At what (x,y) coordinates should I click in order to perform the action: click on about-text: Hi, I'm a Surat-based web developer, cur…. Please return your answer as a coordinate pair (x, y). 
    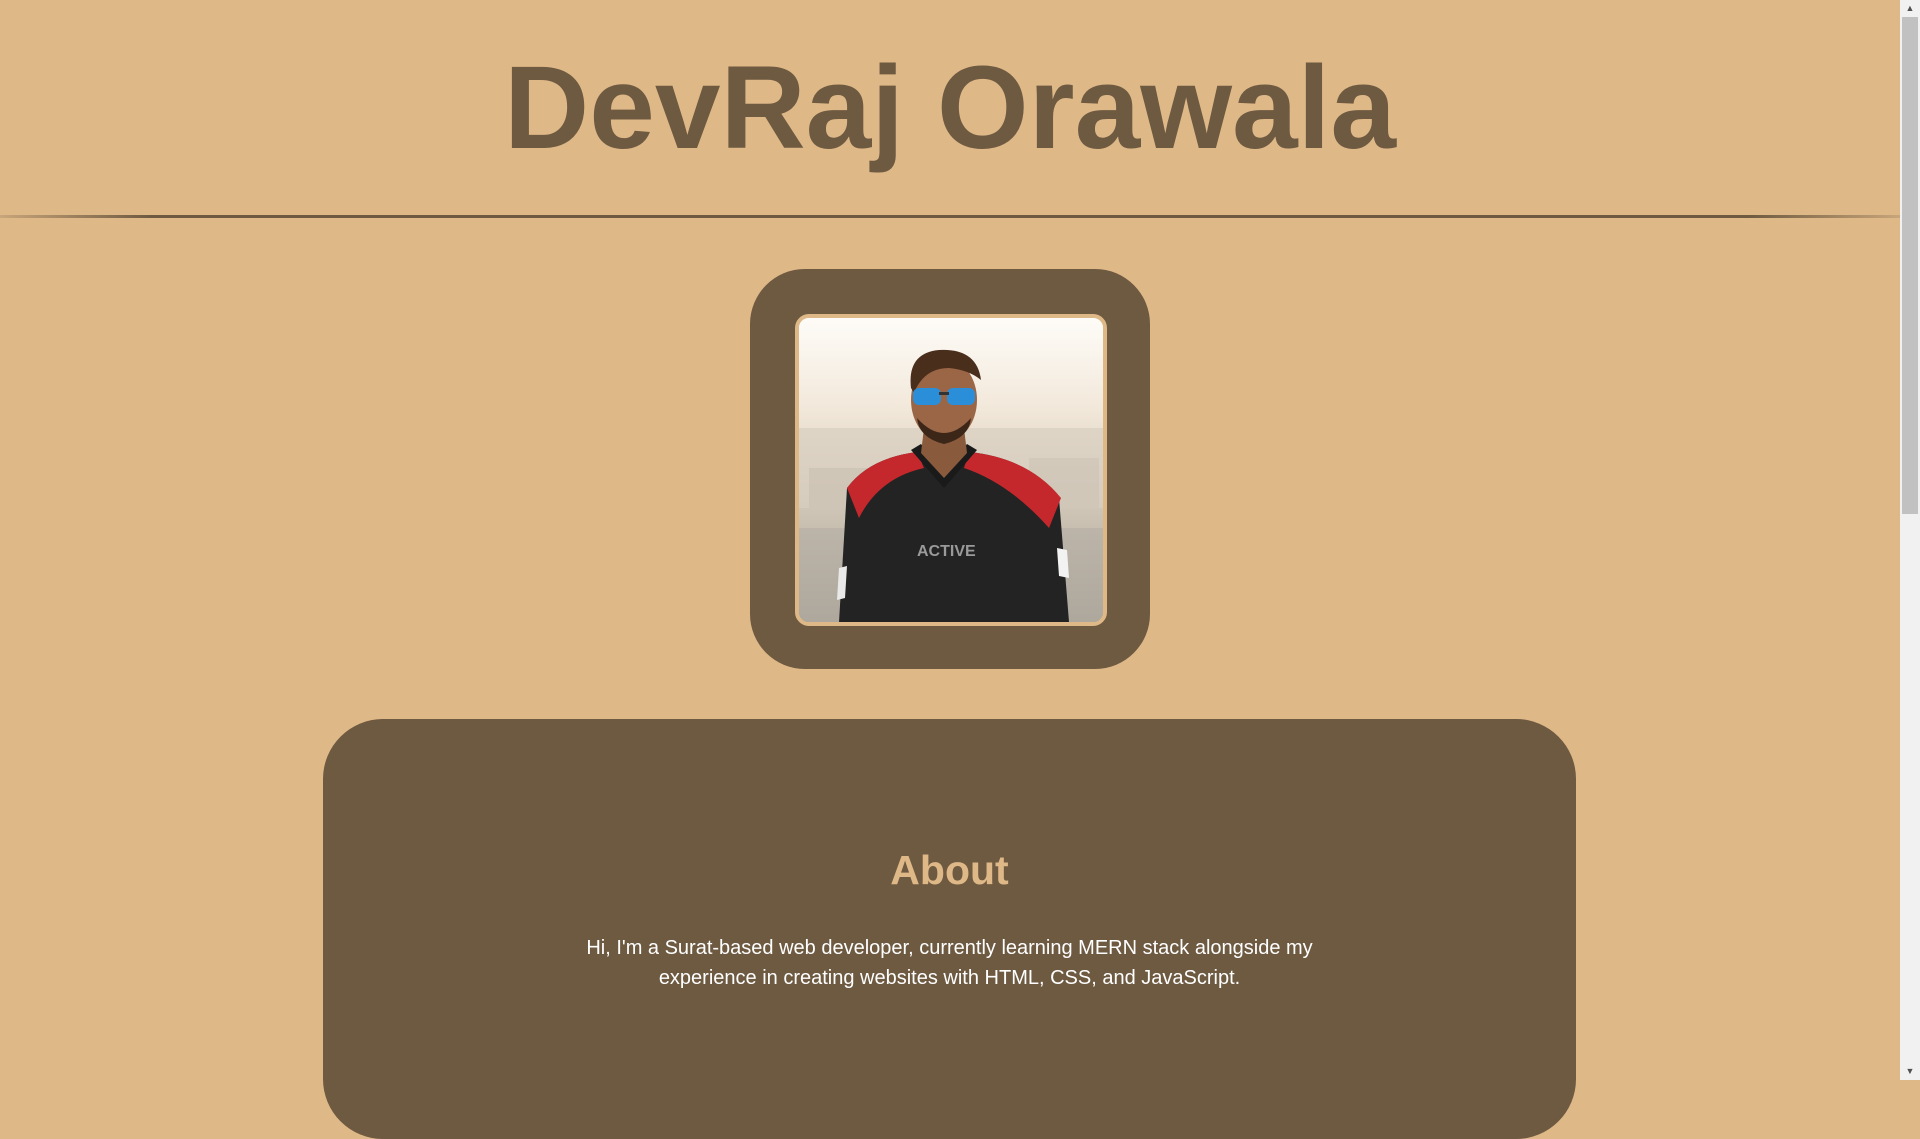
    Looking at the image, I should click on (949, 963).